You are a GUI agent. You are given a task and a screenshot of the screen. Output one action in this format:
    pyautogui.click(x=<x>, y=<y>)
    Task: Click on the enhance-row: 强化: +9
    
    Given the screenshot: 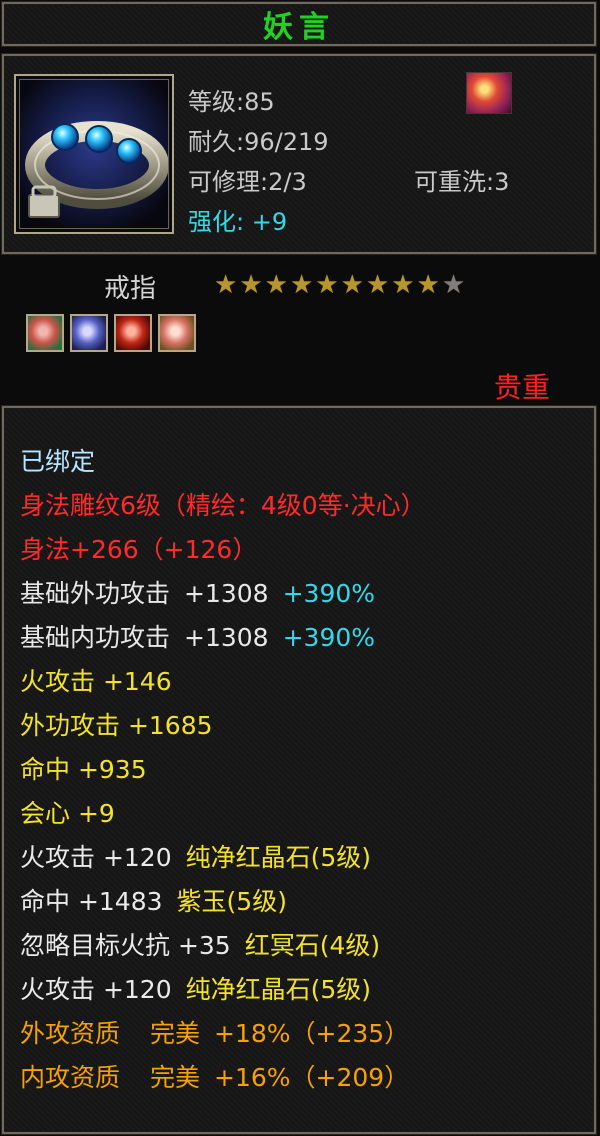 What is the action you would take?
    pyautogui.click(x=237, y=219)
    